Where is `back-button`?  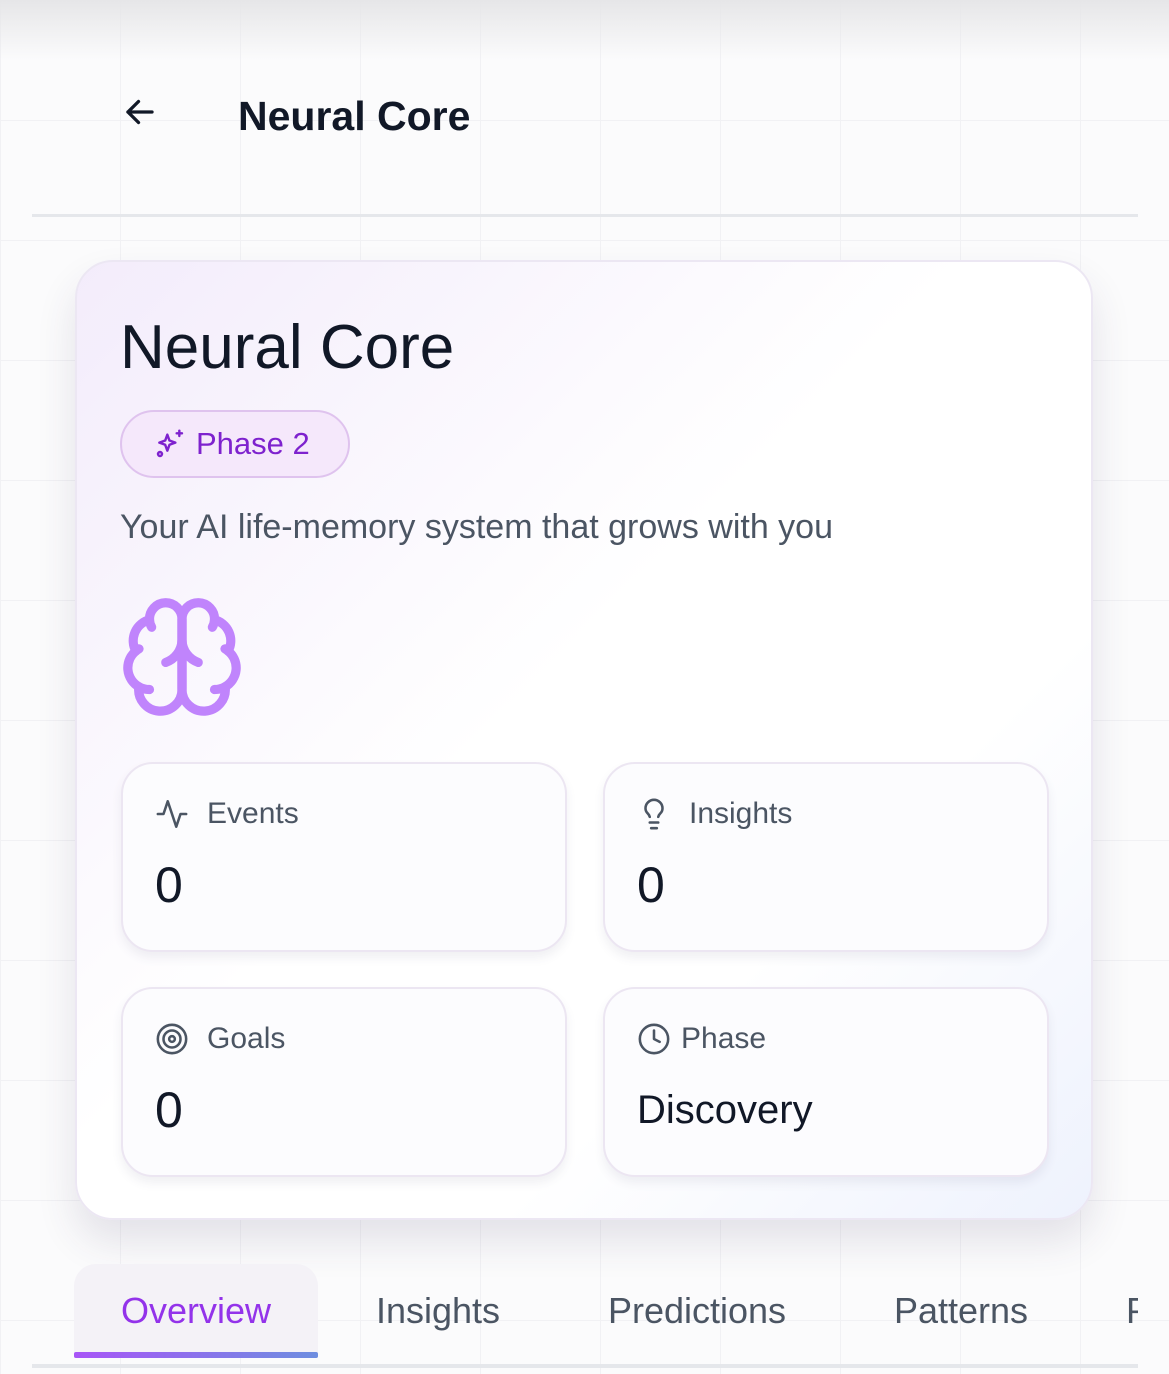
back-button is located at coordinates (140, 112).